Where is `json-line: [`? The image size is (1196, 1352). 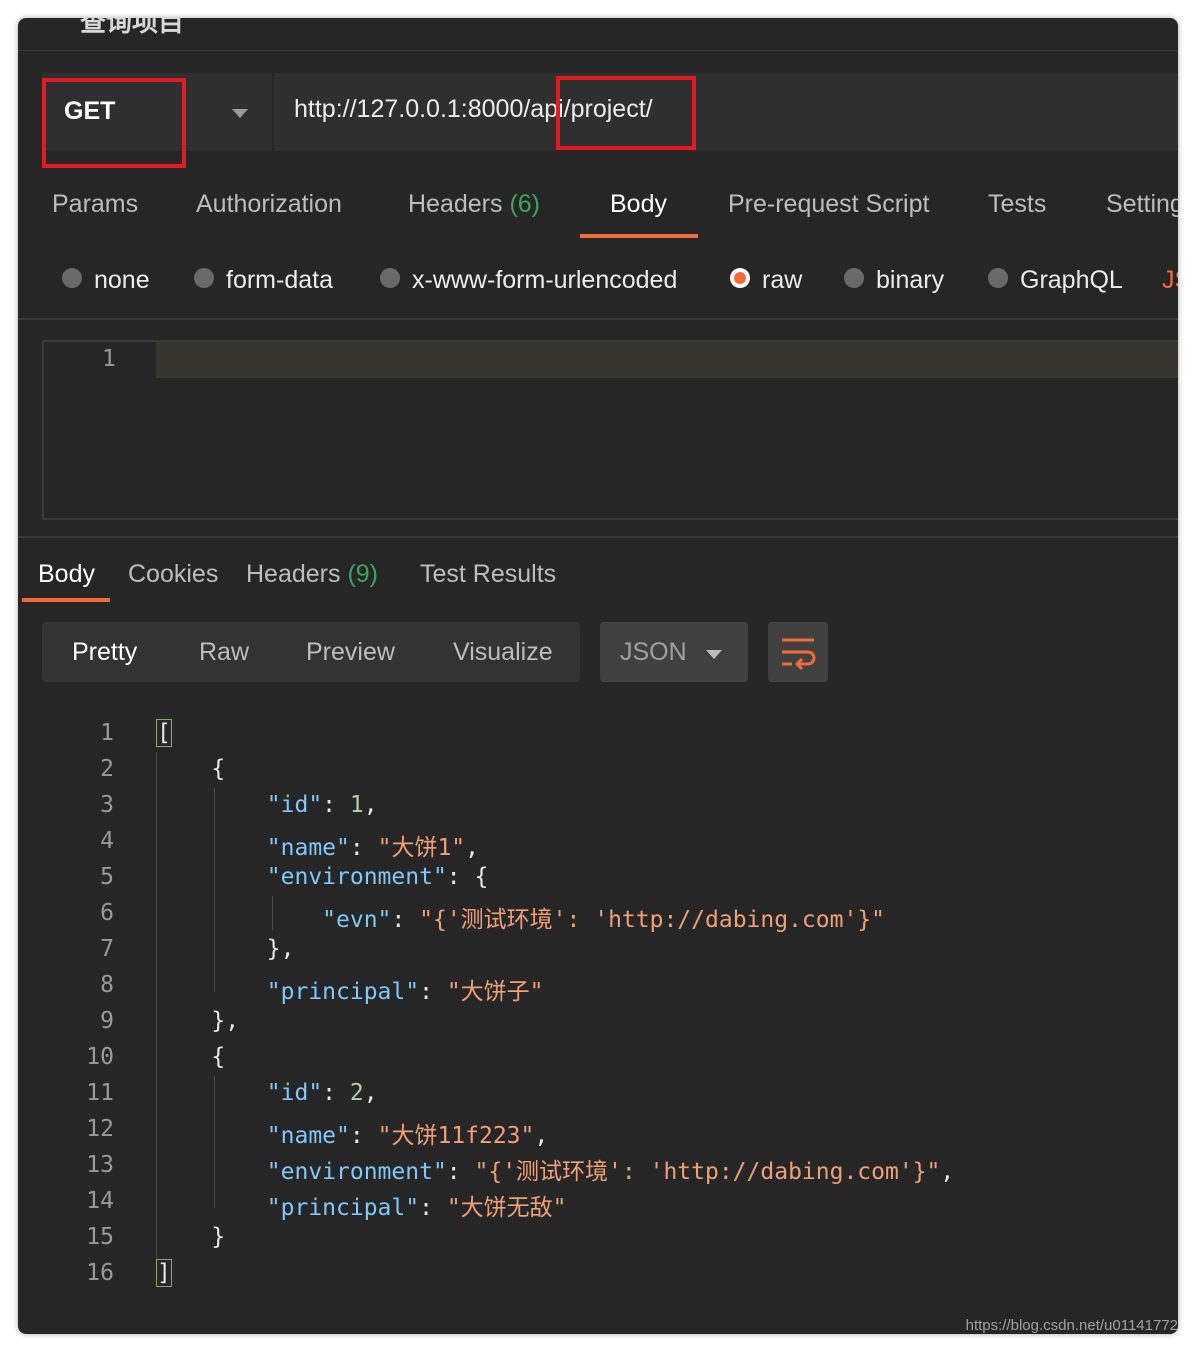 json-line: [ is located at coordinates (164, 733).